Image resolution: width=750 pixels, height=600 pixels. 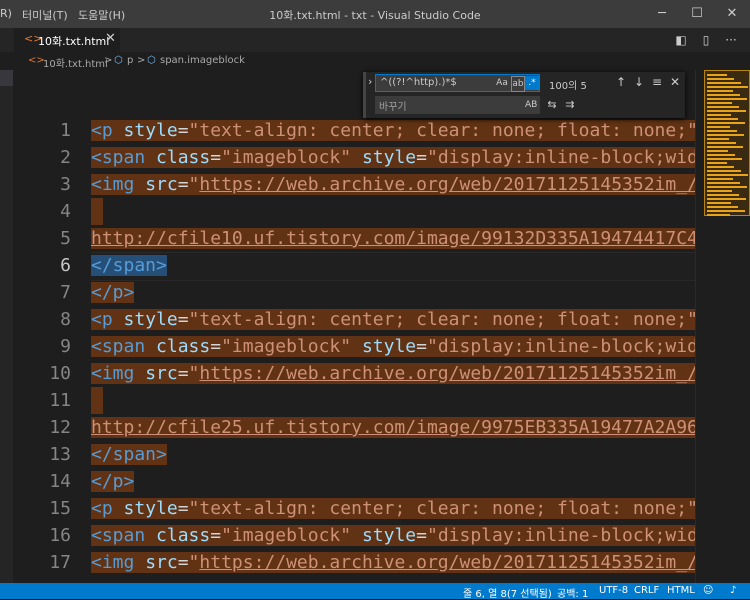 I want to click on replace-all-icon: ⇉, so click(x=570, y=104).